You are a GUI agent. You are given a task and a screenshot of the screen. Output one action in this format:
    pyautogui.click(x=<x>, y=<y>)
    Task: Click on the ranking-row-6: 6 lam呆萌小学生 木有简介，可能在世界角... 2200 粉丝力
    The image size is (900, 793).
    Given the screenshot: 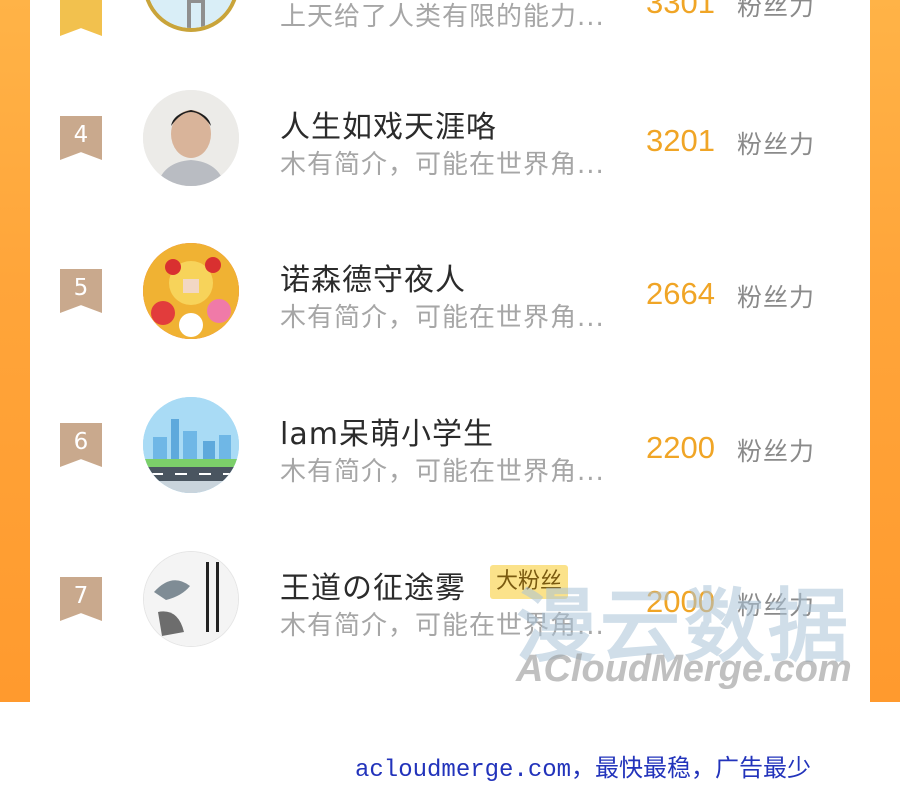 What is the action you would take?
    pyautogui.click(x=450, y=445)
    